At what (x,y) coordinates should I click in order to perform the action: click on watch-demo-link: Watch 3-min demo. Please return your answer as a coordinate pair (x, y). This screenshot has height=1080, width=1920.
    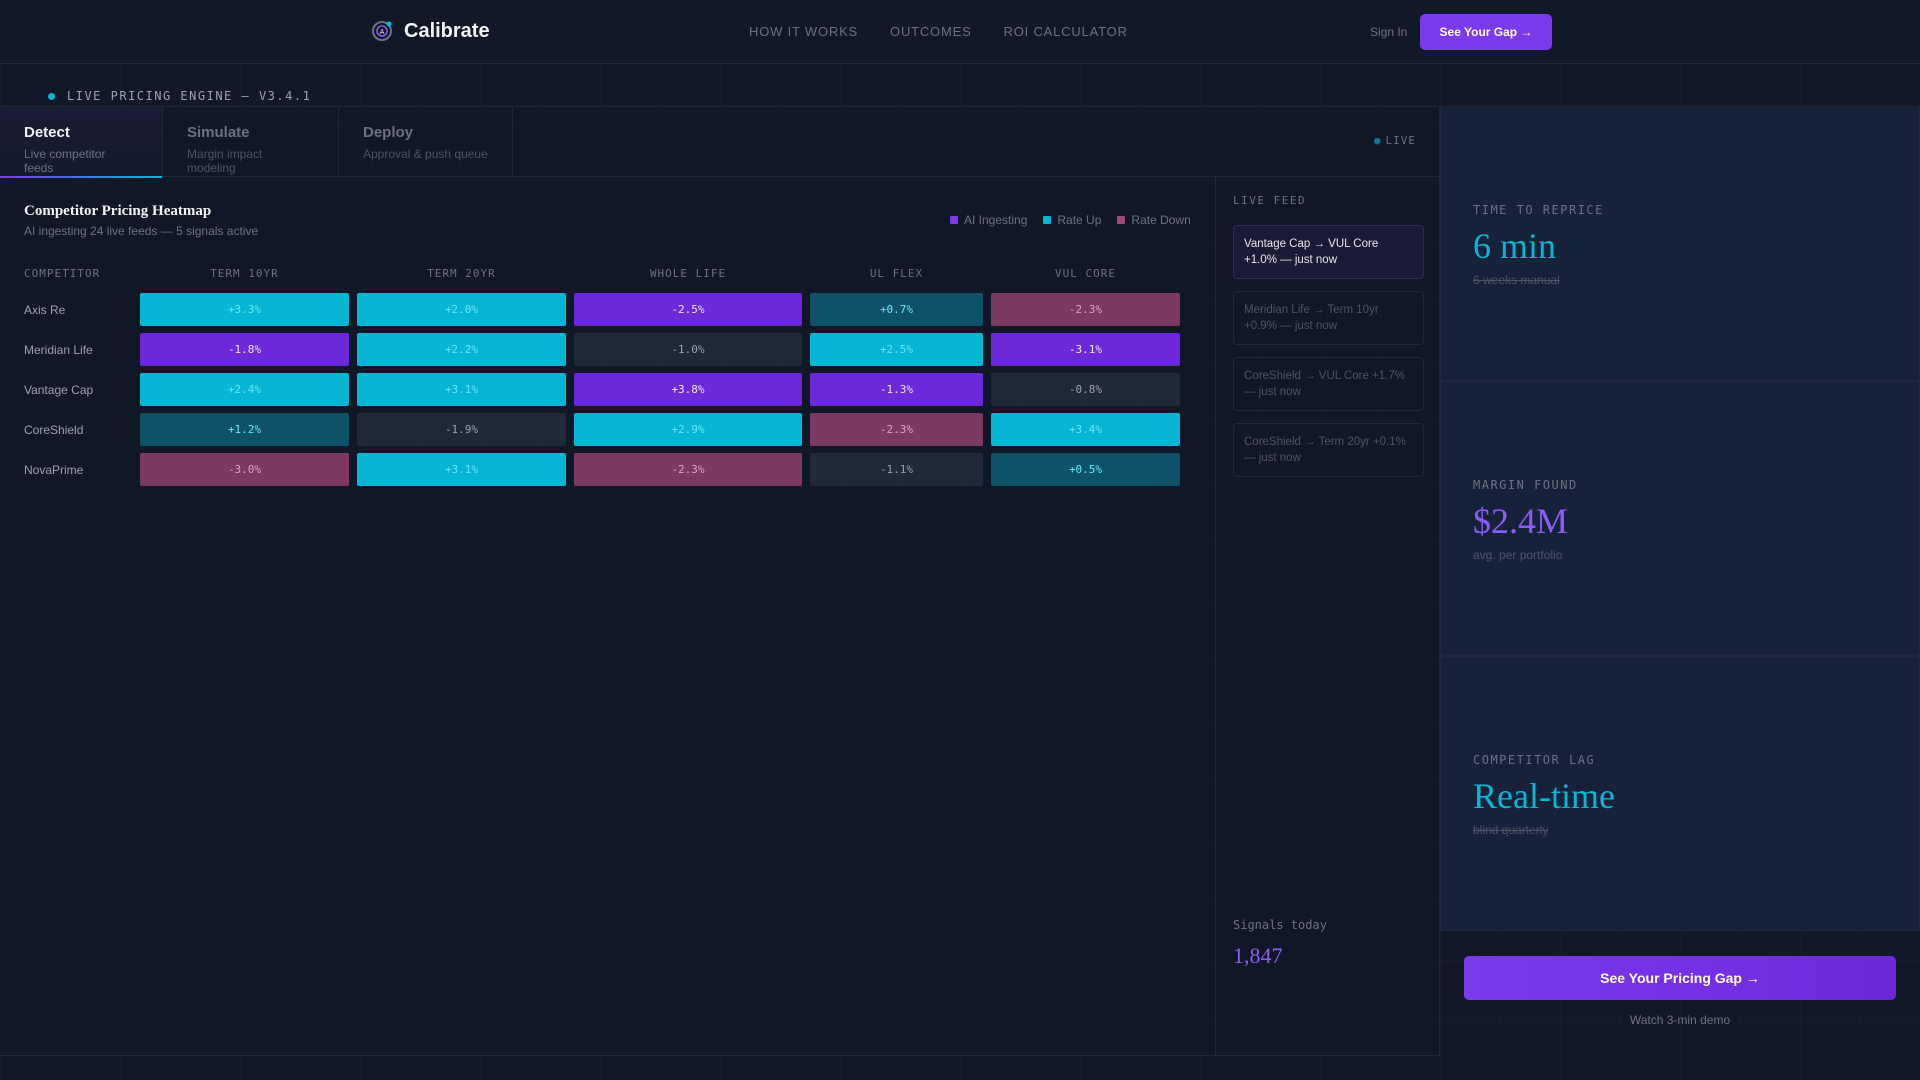
    Looking at the image, I should click on (1680, 1020).